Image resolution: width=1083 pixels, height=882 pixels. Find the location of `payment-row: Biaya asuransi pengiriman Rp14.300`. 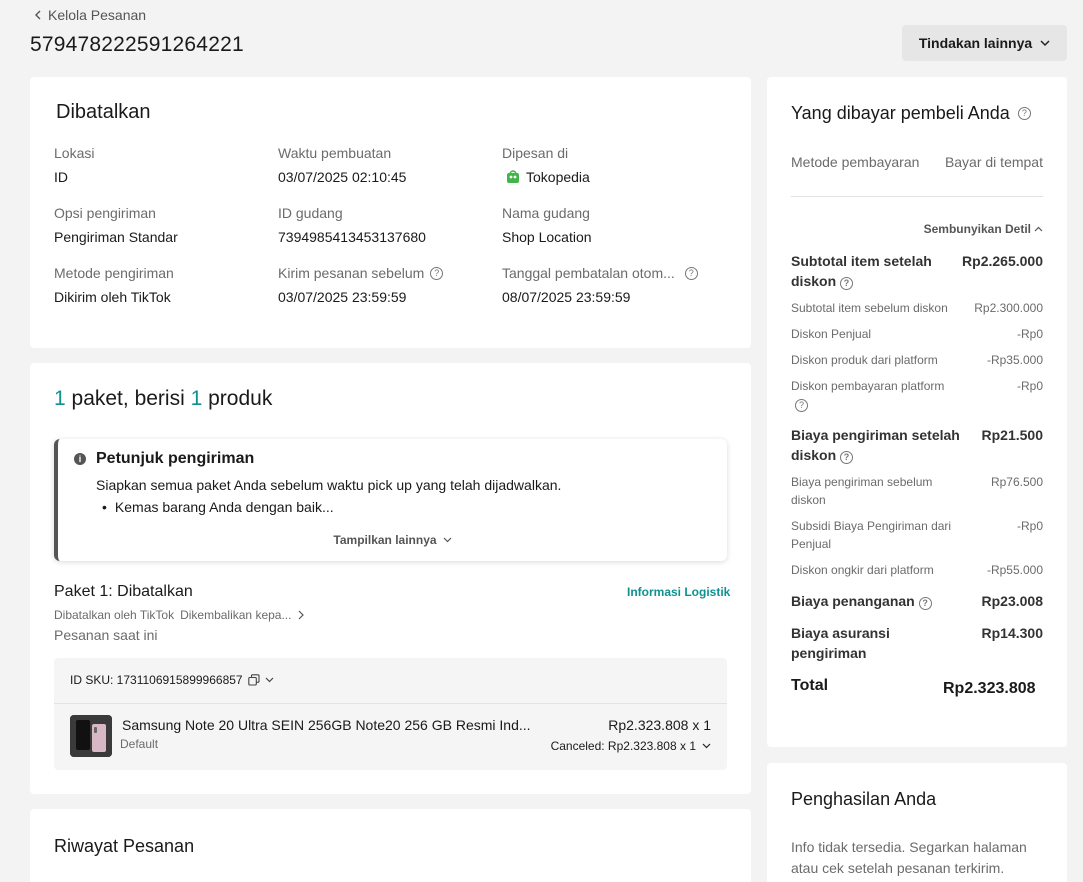

payment-row: Biaya asuransi pengiriman Rp14.300 is located at coordinates (917, 643).